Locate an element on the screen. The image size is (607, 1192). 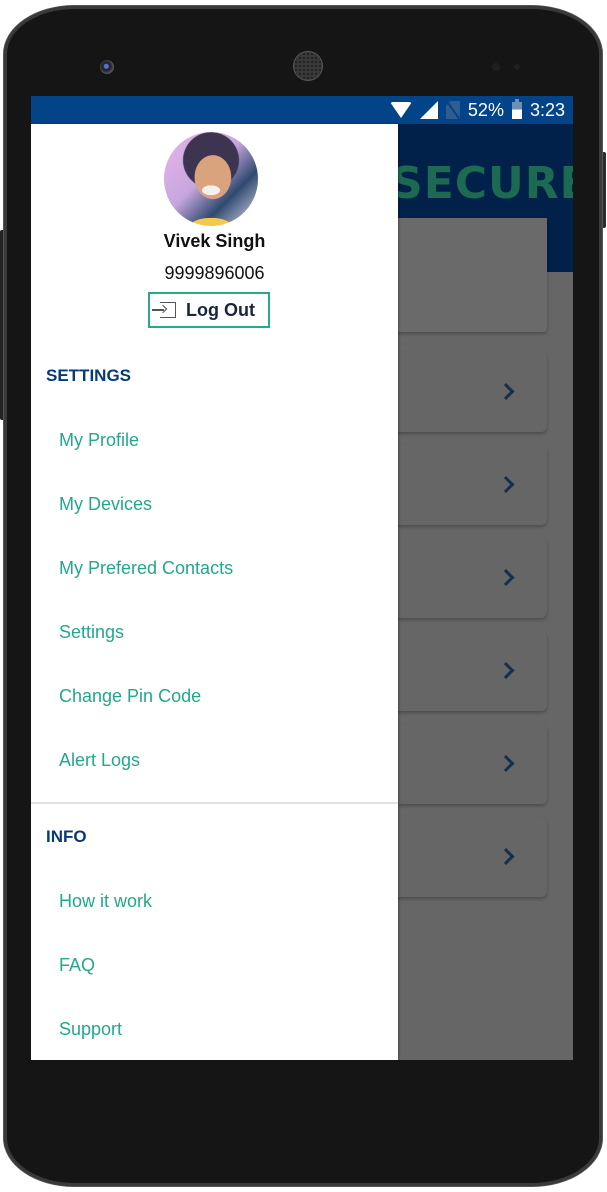
front-camera is located at coordinates (107, 67).